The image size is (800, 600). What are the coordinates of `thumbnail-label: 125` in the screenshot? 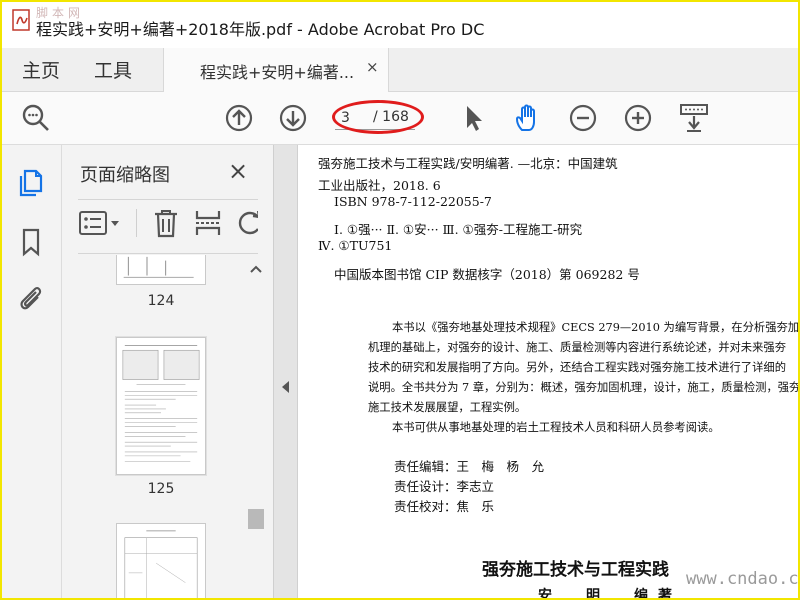 It's located at (161, 489).